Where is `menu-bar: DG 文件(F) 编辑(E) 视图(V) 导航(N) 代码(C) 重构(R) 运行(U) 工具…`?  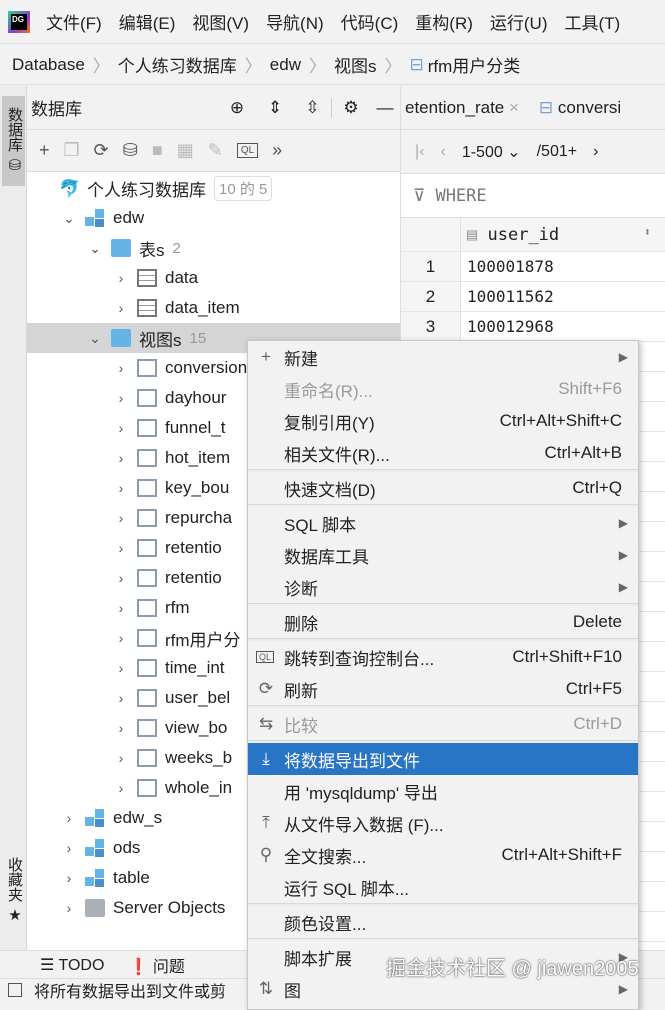
menu-bar: DG 文件(F) 编辑(E) 视图(V) 导航(N) 代码(C) 重构(R) 运行(U) 工具… is located at coordinates (332, 22).